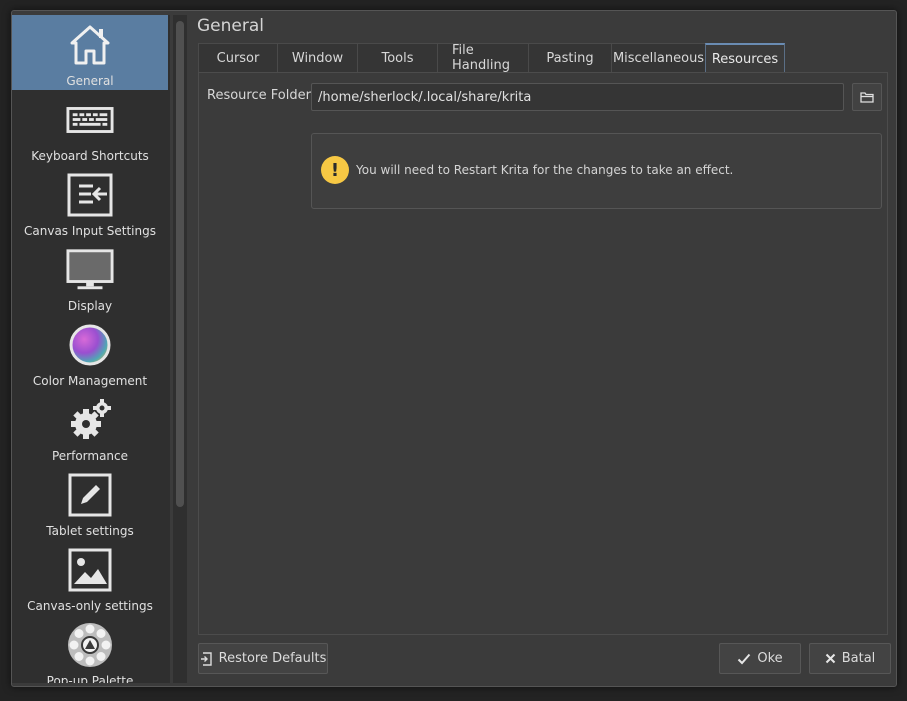 This screenshot has height=701, width=907. What do you see at coordinates (90, 570) in the screenshot?
I see `image-icon` at bounding box center [90, 570].